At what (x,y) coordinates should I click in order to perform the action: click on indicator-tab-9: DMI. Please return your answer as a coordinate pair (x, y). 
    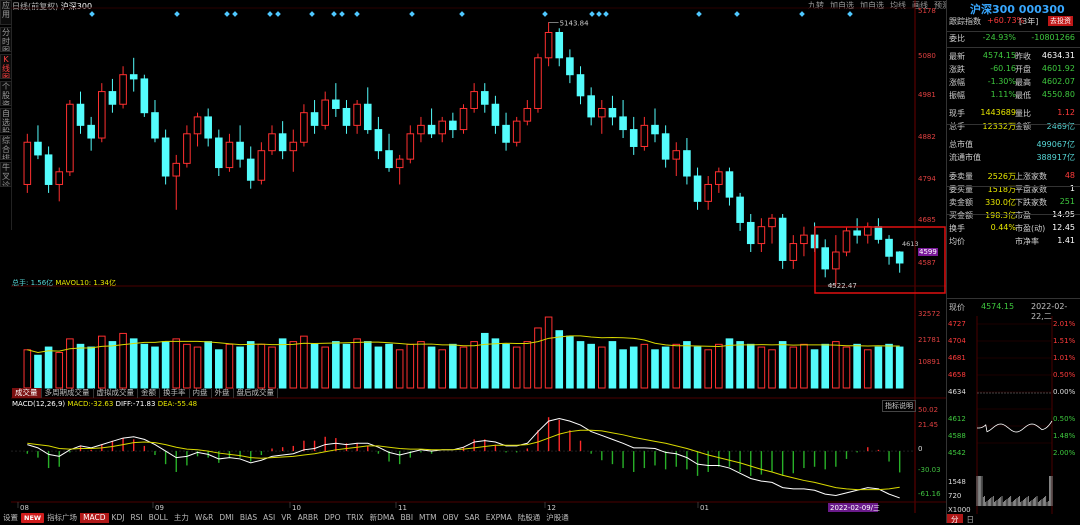
    Looking at the image, I should click on (226, 518).